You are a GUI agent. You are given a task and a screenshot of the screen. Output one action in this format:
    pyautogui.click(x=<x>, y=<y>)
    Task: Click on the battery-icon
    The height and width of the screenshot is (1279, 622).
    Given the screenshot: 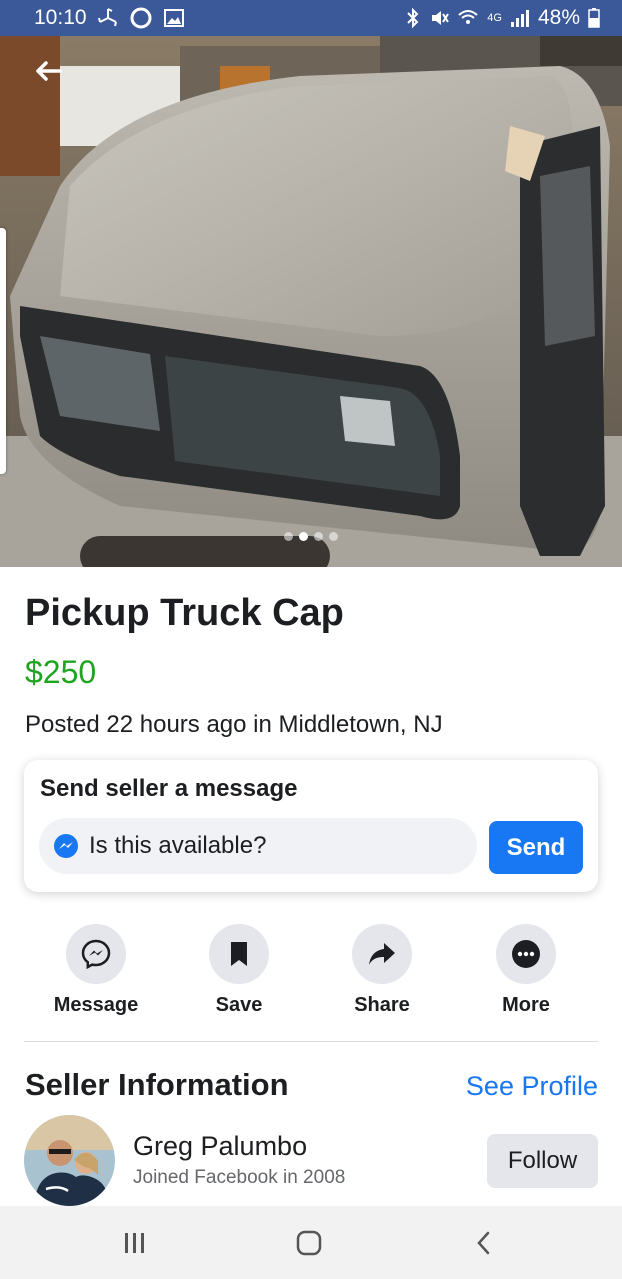 What is the action you would take?
    pyautogui.click(x=594, y=18)
    